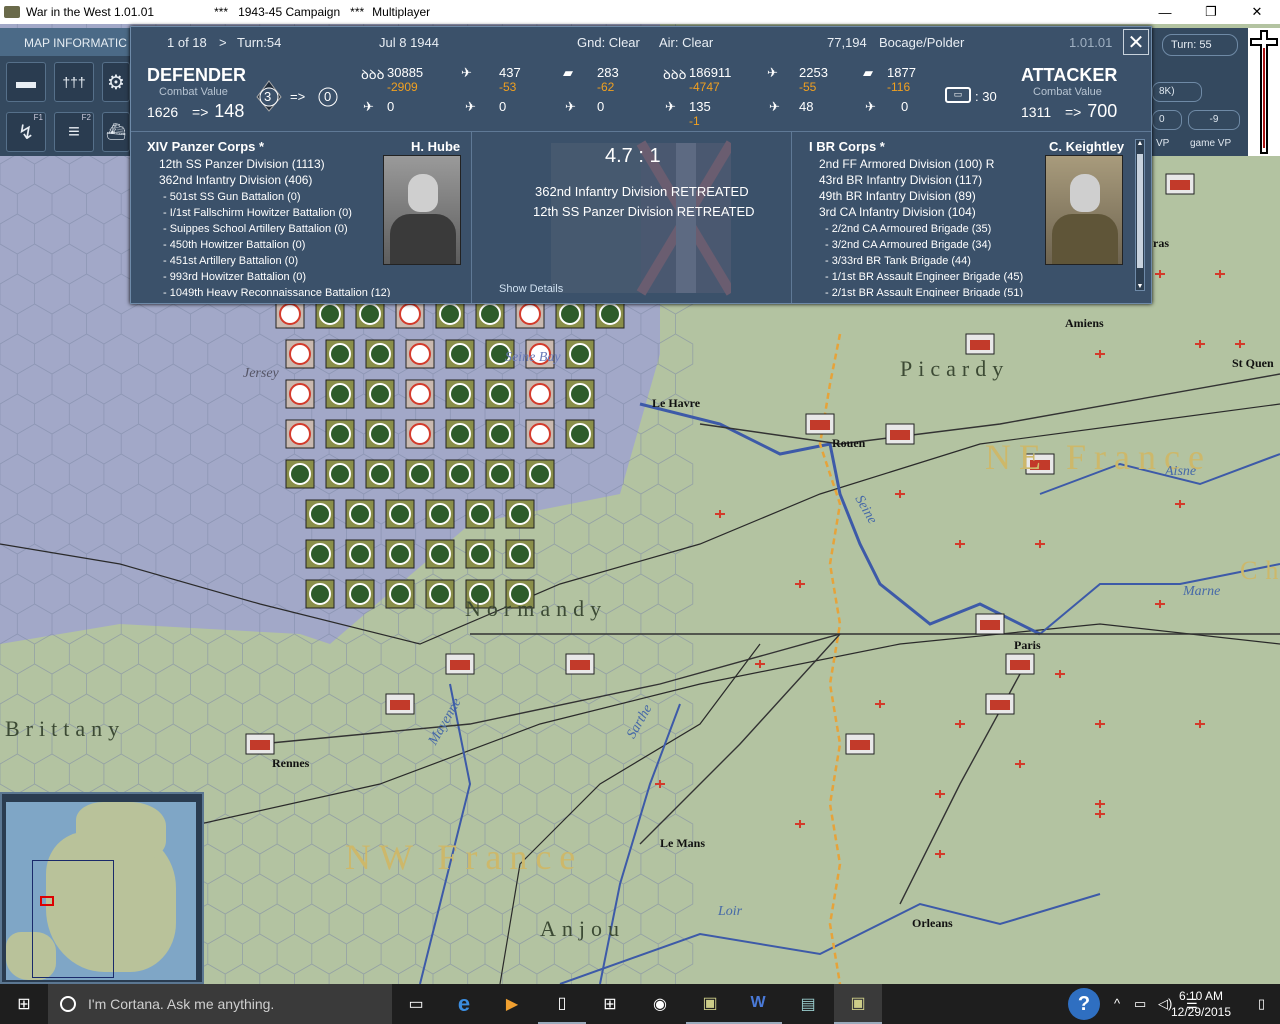 This screenshot has width=1280, height=1024. What do you see at coordinates (562, 1004) in the screenshot?
I see `file-icon: ▯` at bounding box center [562, 1004].